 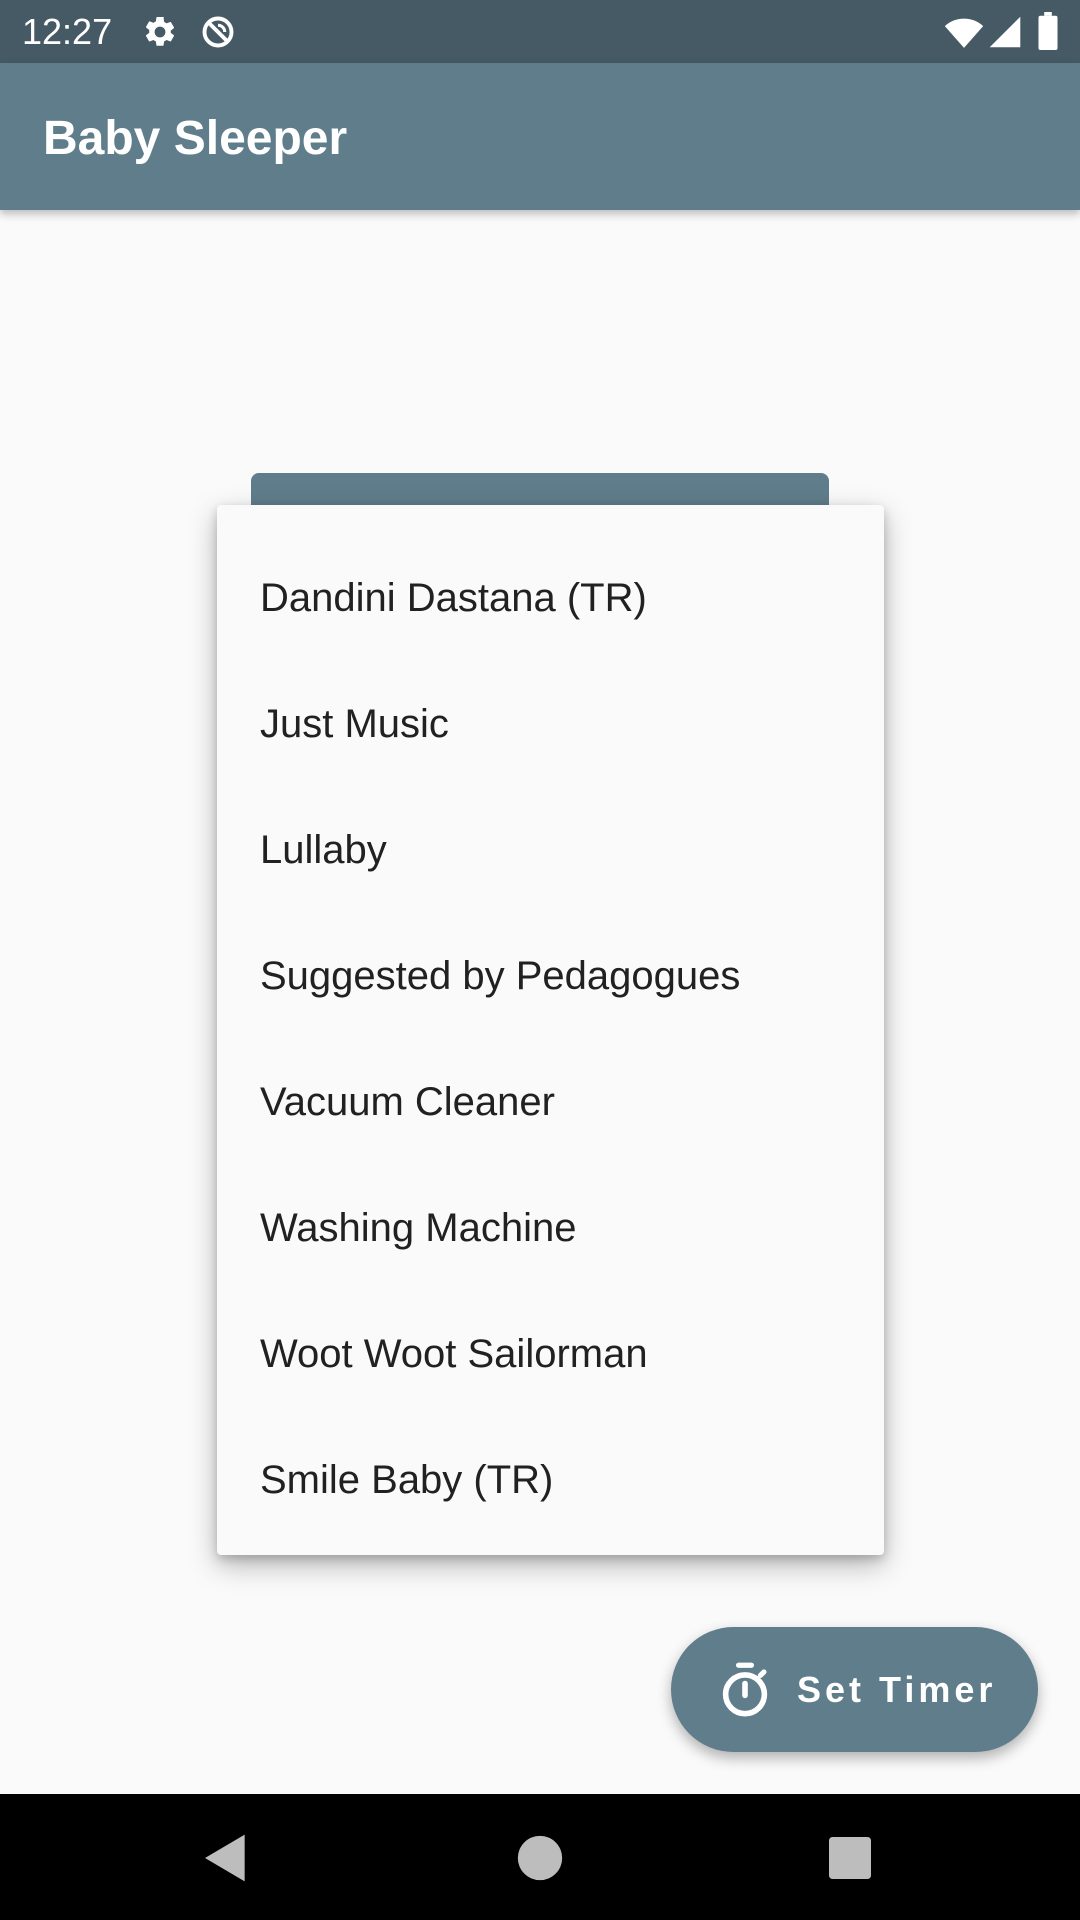 What do you see at coordinates (550, 850) in the screenshot?
I see `menu-item-lullaby: Lullaby` at bounding box center [550, 850].